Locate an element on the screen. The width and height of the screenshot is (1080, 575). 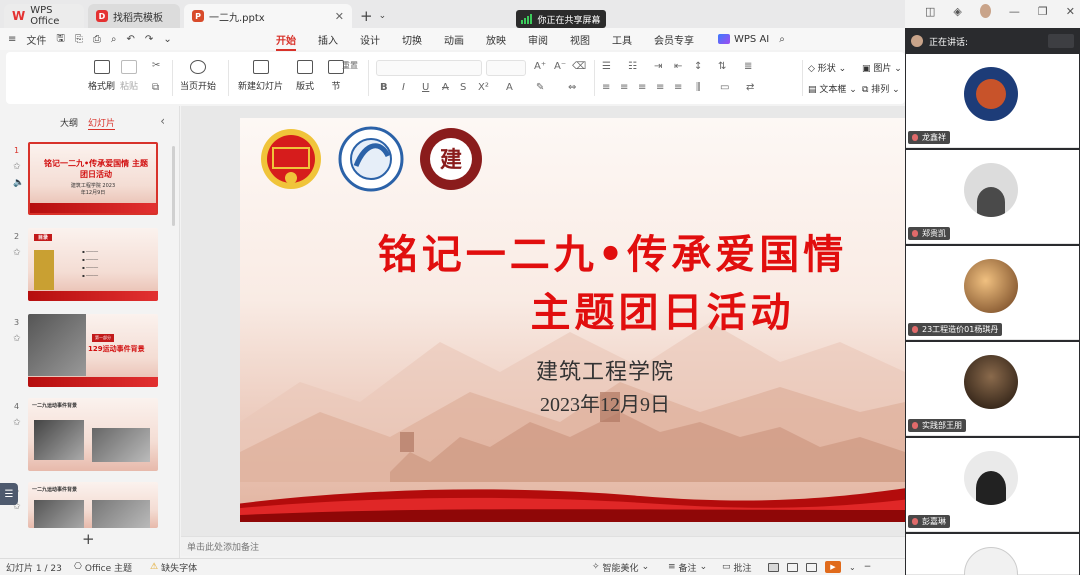
slide-date: 2023年12月9日 is located at coordinates (605, 402).